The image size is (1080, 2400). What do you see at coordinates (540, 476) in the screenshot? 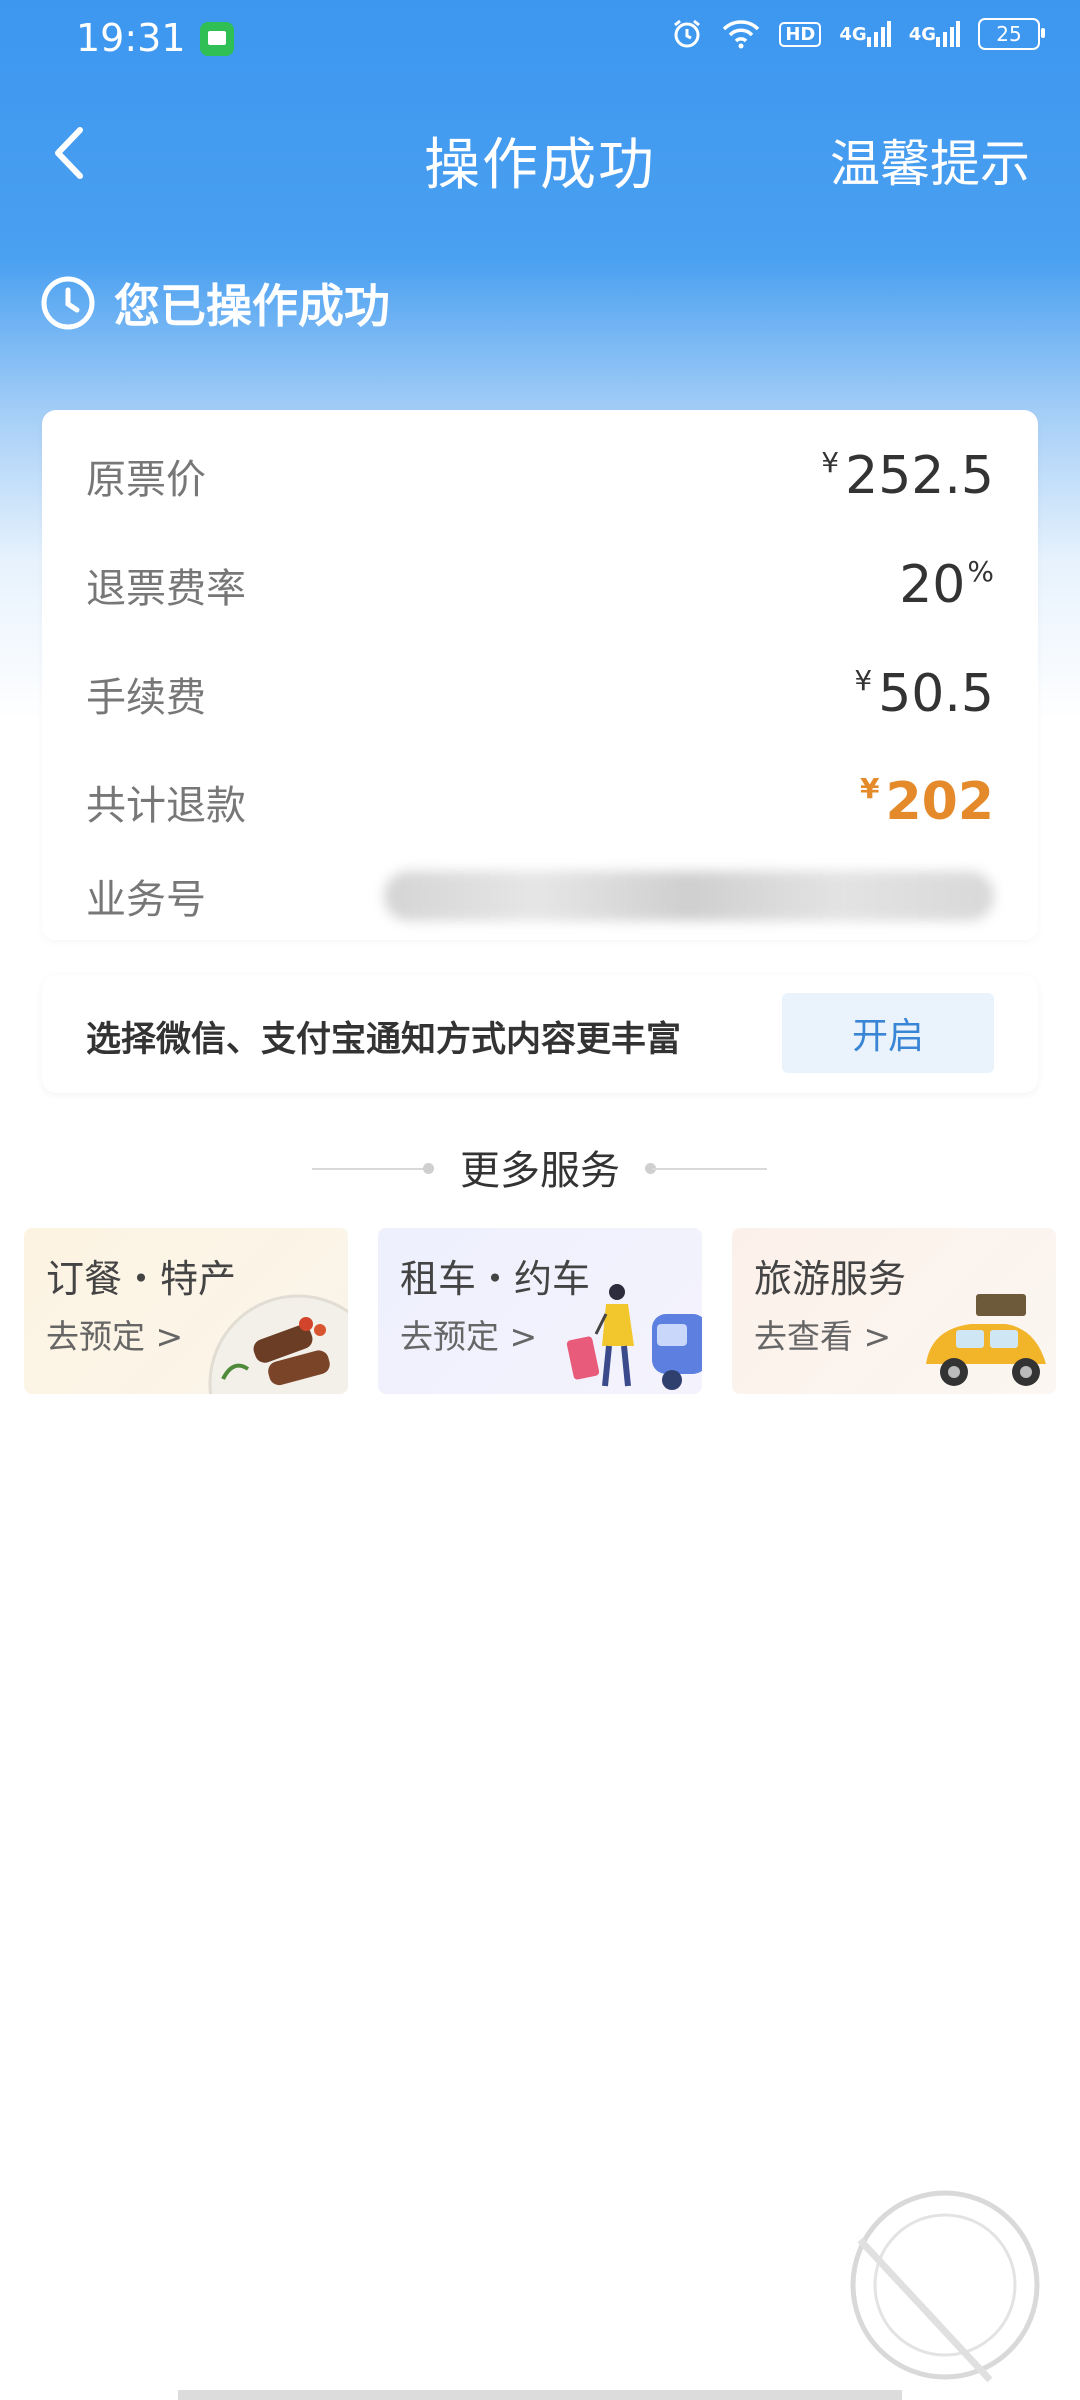
I see `original-price-row: 原票价 ¥252.5` at bounding box center [540, 476].